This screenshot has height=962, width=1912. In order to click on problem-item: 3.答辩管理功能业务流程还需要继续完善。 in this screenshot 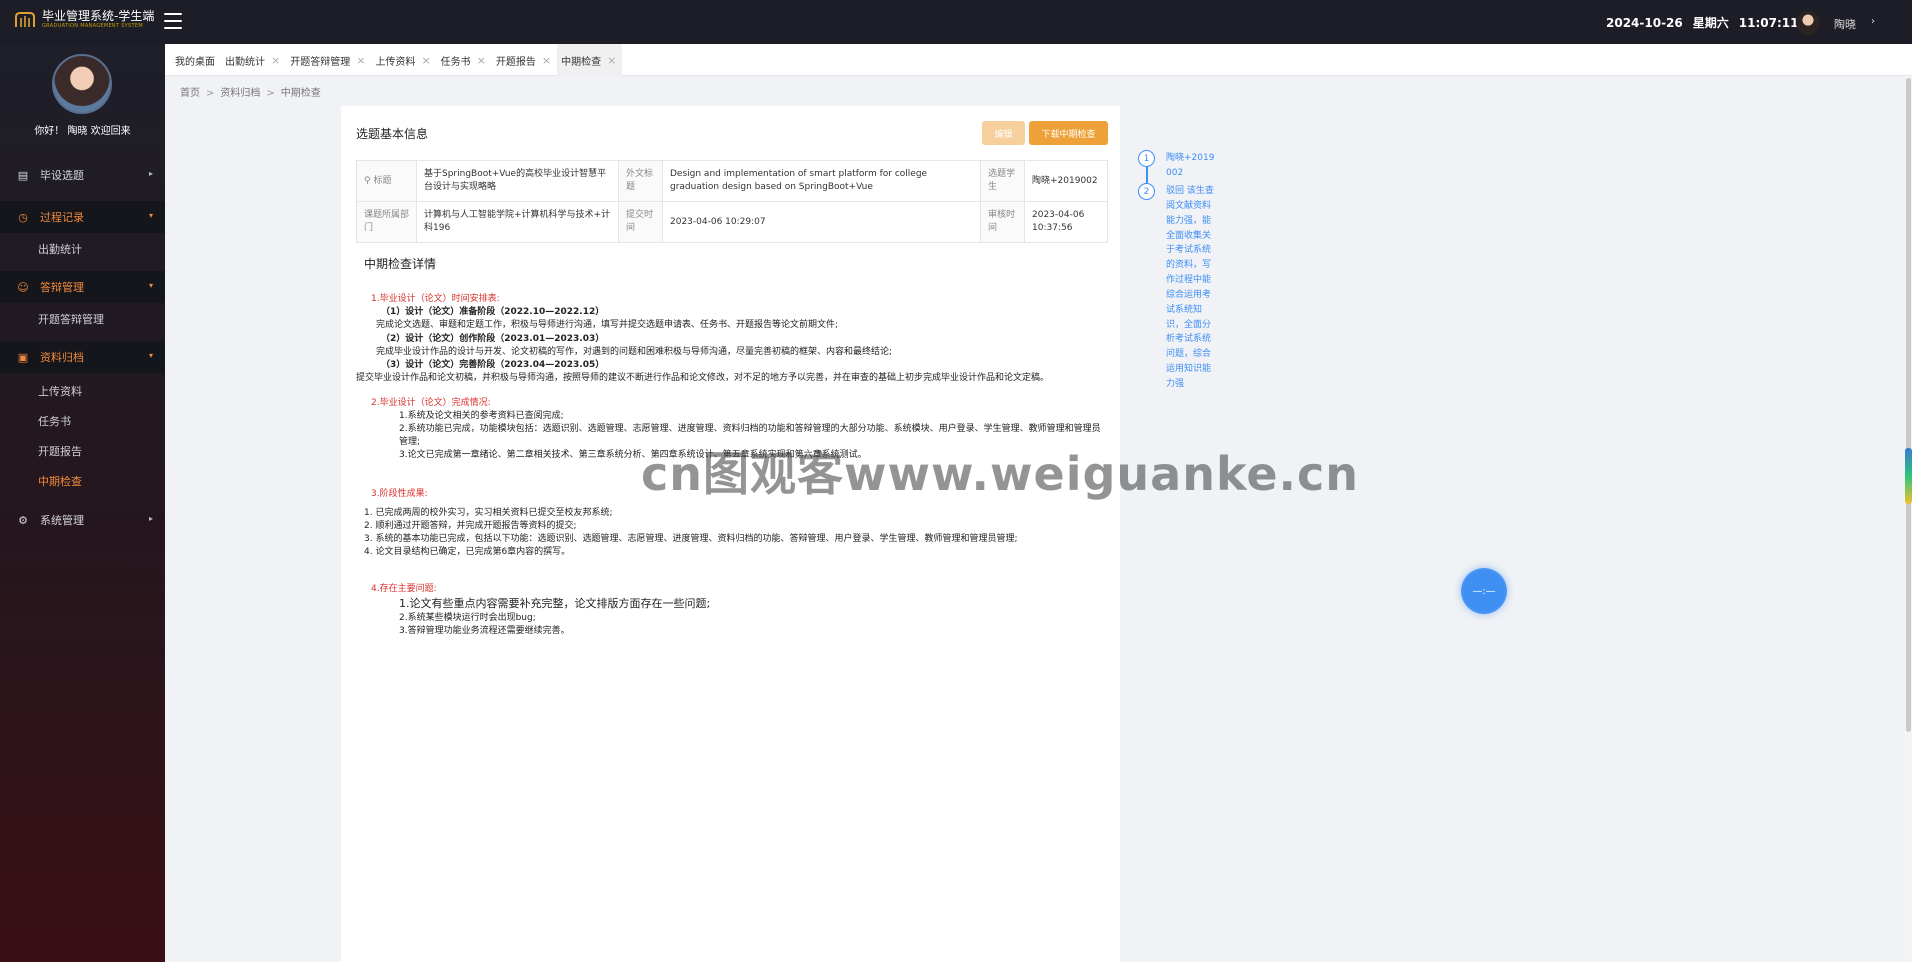, I will do `click(484, 631)`.